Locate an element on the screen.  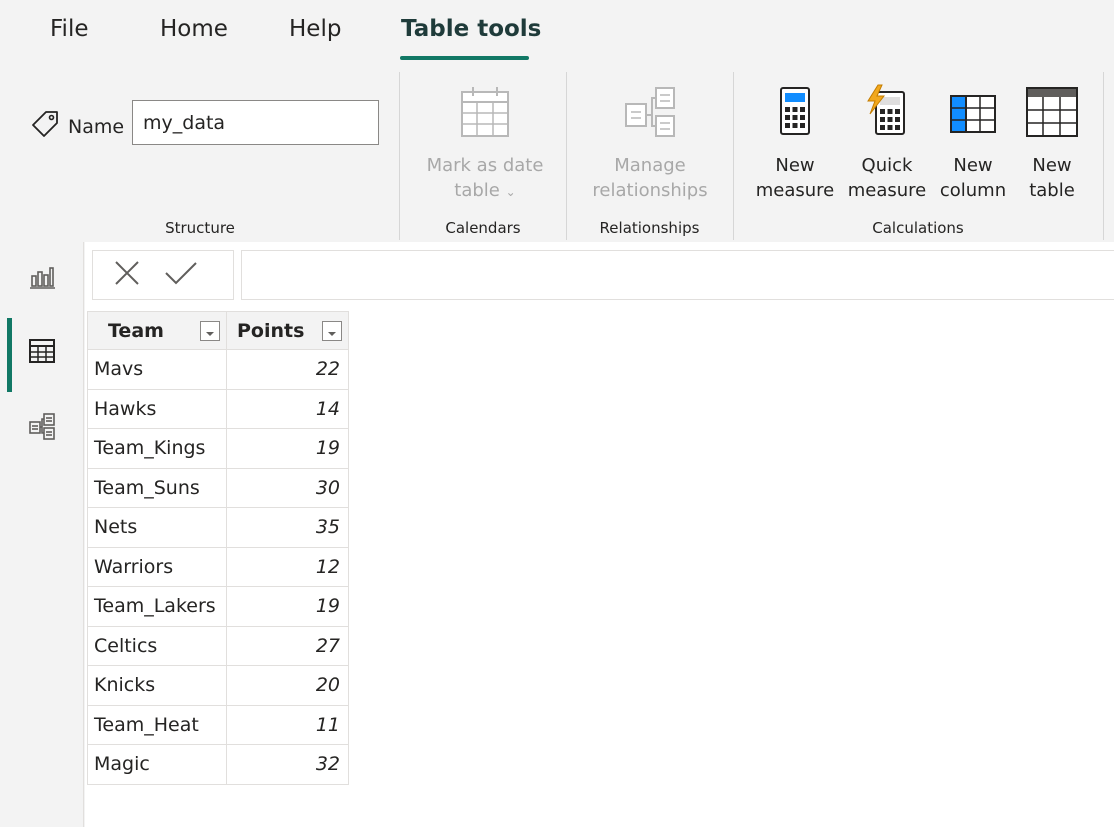
view-rail is located at coordinates (42, 534).